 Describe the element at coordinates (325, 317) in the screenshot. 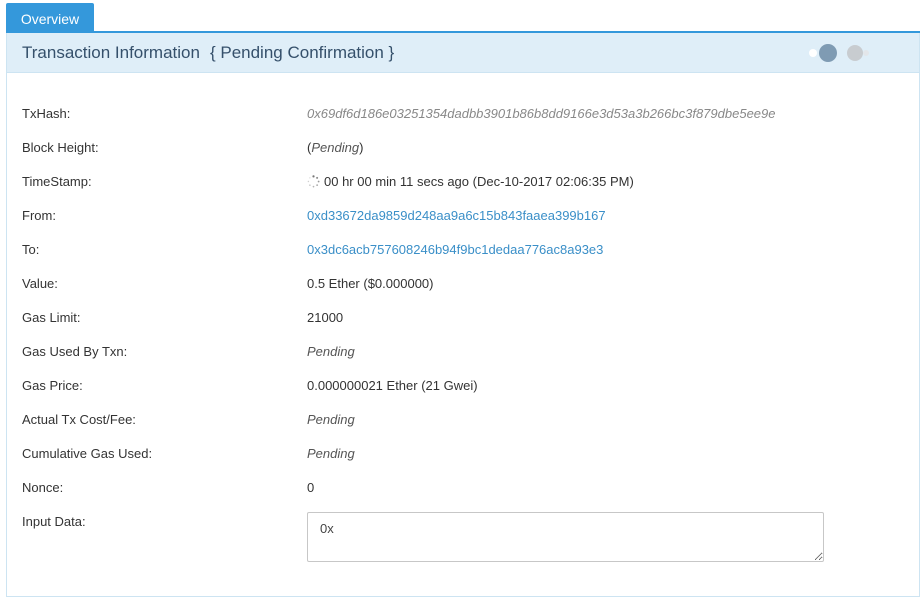

I see `gas-limit-value: 21000` at that location.